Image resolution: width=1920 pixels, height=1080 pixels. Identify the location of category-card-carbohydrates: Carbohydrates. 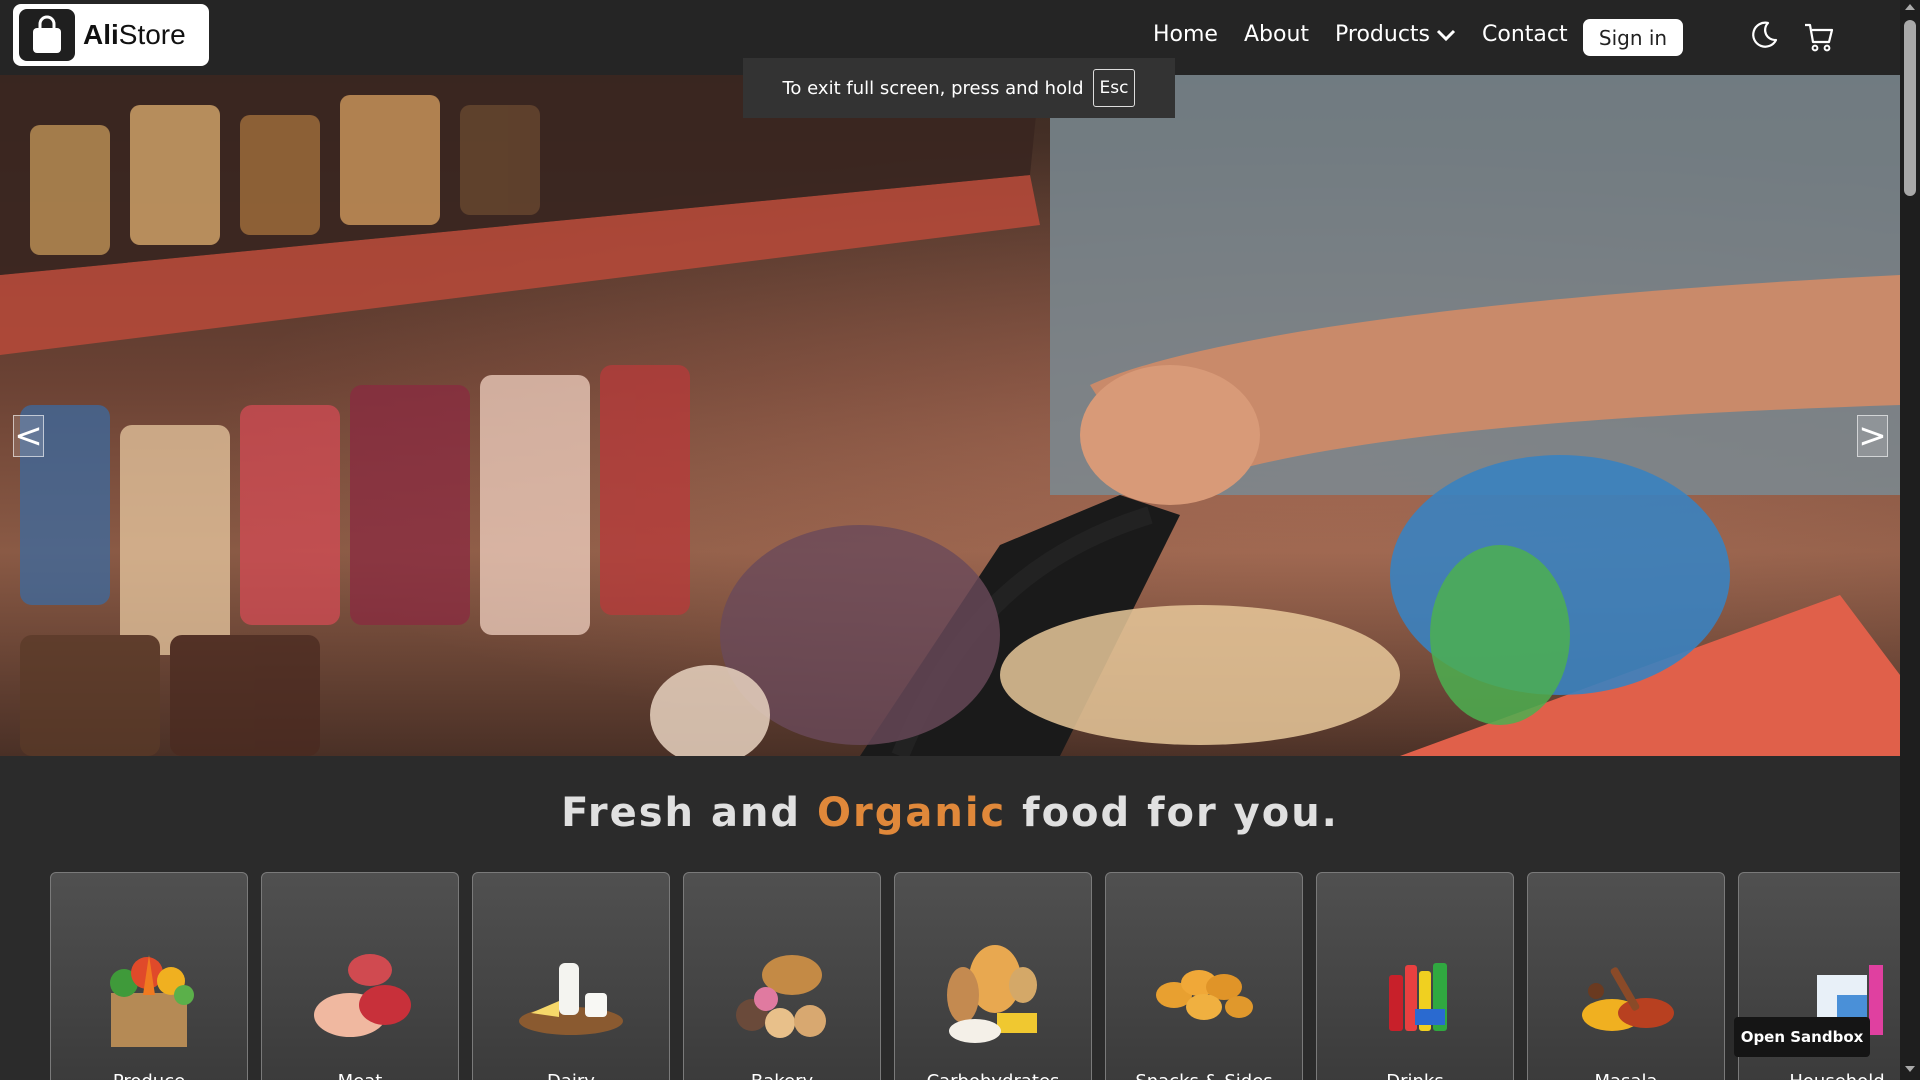
(993, 976).